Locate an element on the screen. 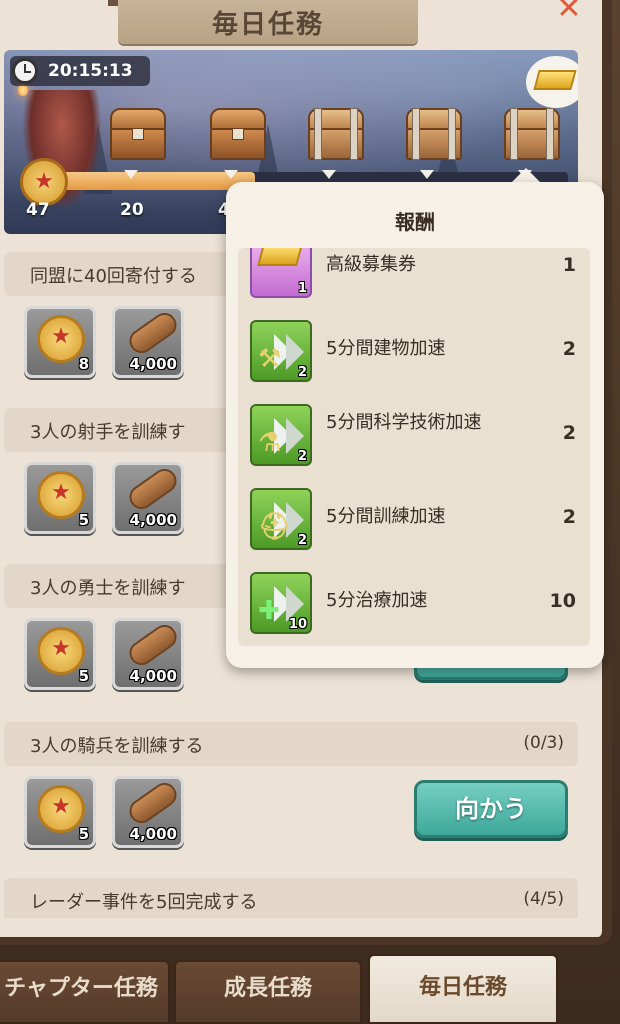  reward-item: ⚒ 2 5分間建物加速 2 is located at coordinates (414, 356).